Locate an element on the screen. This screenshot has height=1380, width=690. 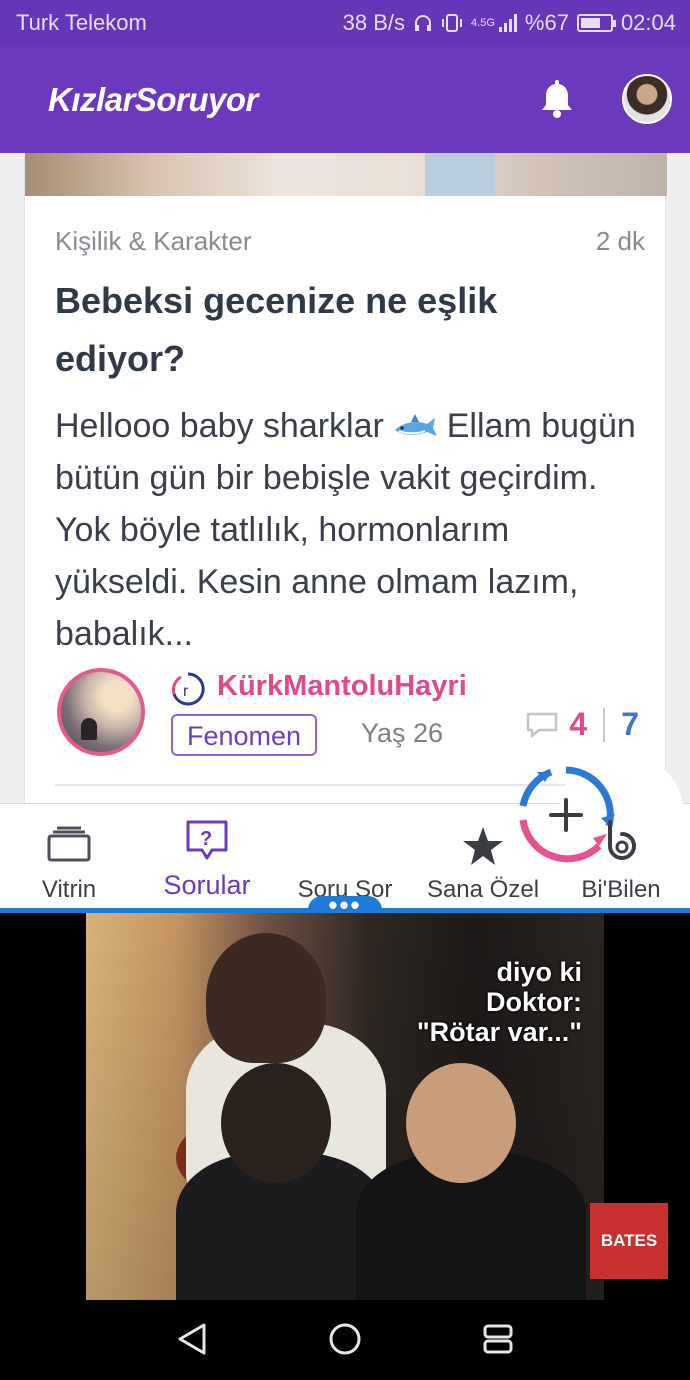
nav-bibilen: Bi'Bilen is located at coordinates (621, 857).